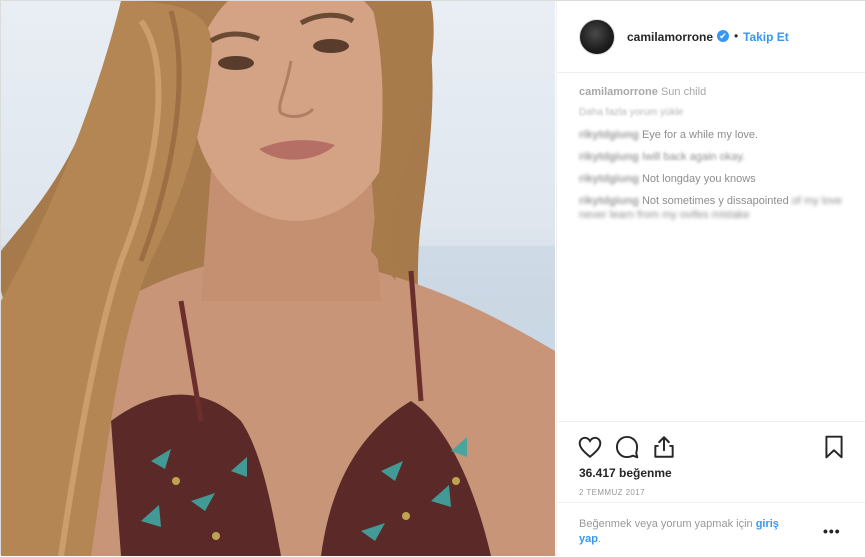 The height and width of the screenshot is (557, 865). I want to click on share-icon, so click(664, 447).